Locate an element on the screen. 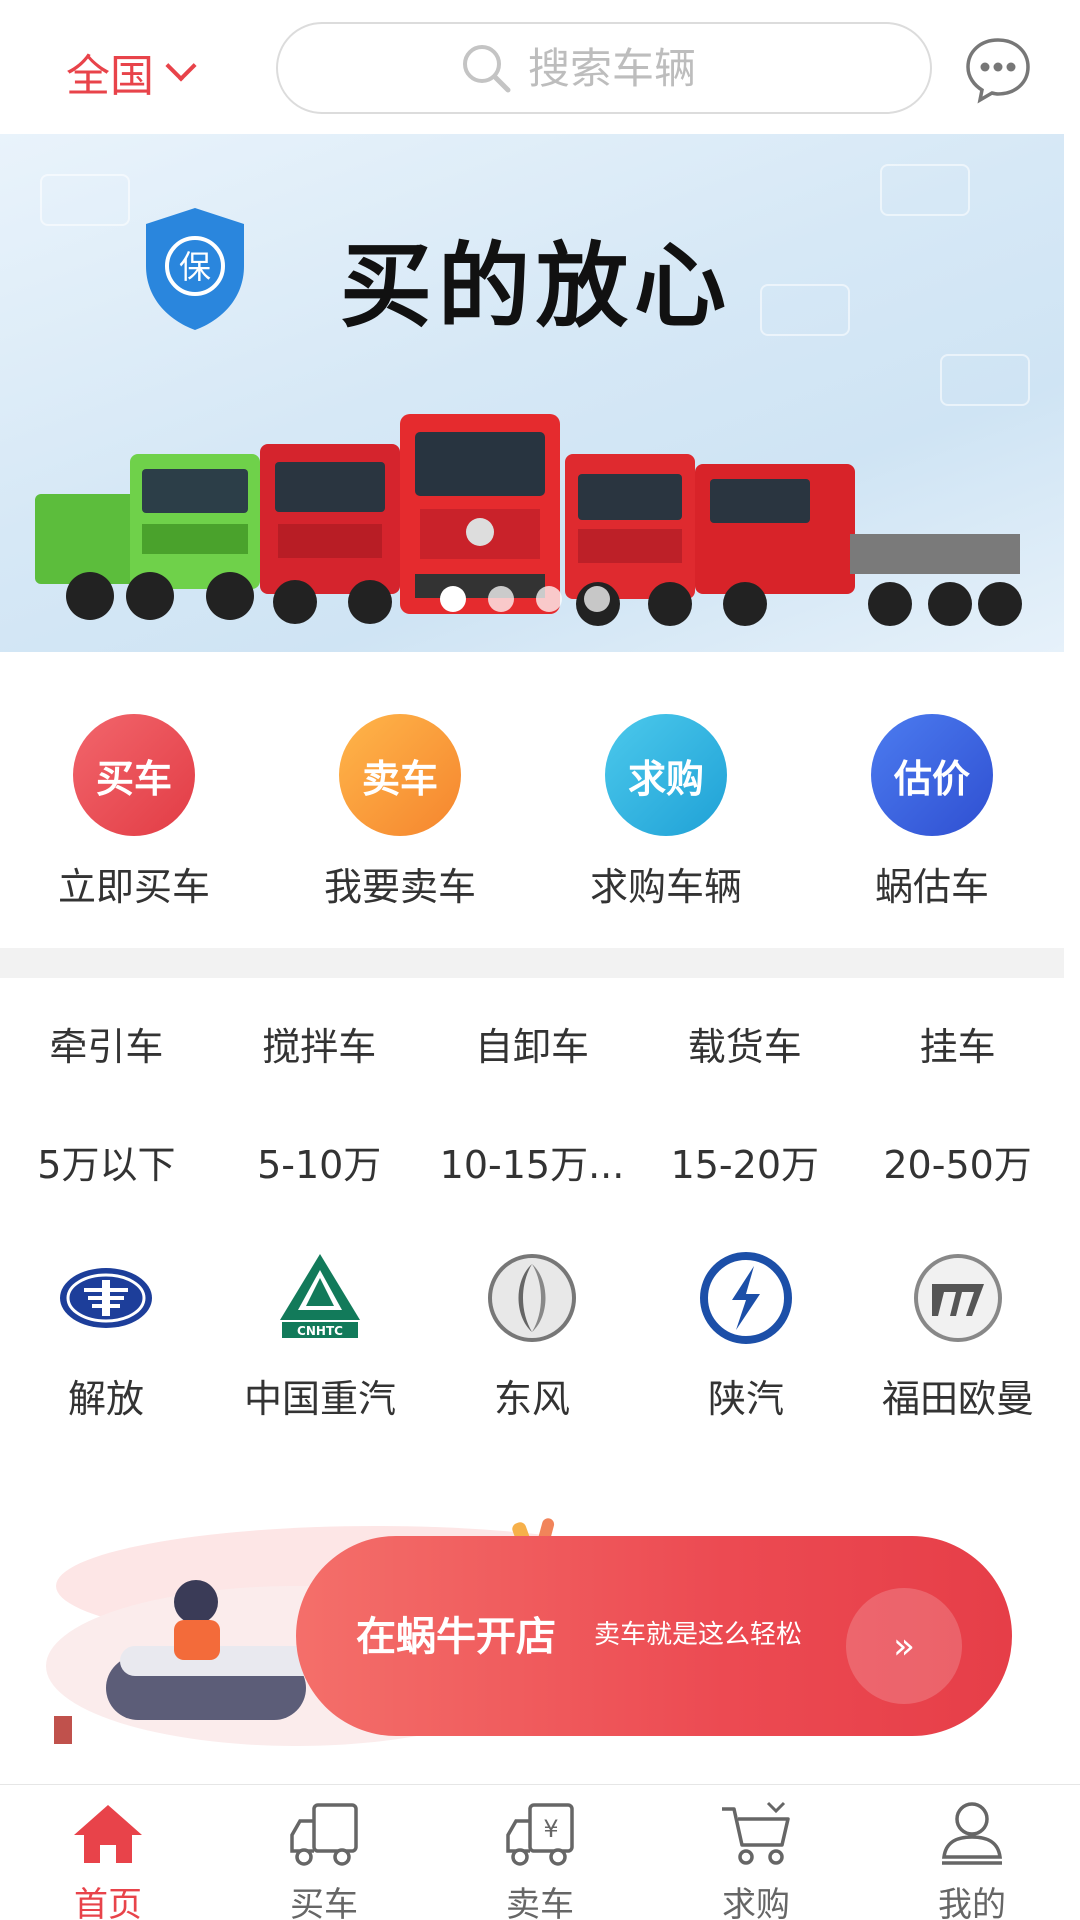 This screenshot has height=1920, width=1080. tab-home: 首页 is located at coordinates (108, 1852).